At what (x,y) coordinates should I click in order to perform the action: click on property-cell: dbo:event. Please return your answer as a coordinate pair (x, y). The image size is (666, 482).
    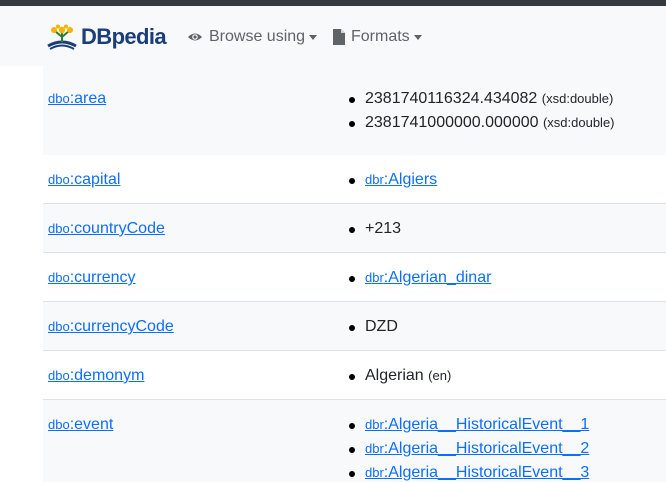
    Looking at the image, I should click on (80, 425).